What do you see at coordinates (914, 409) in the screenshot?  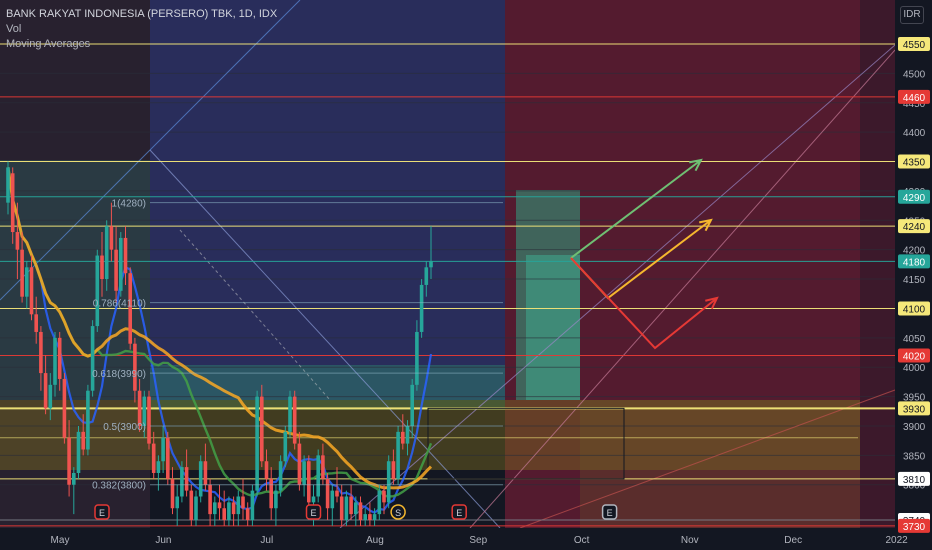 I see `level-price-label: 3930` at bounding box center [914, 409].